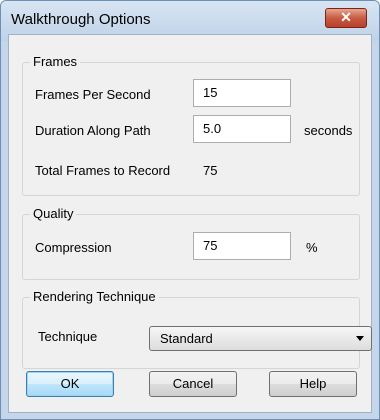  I want to click on fps-label: Frames Per Second, so click(93, 94).